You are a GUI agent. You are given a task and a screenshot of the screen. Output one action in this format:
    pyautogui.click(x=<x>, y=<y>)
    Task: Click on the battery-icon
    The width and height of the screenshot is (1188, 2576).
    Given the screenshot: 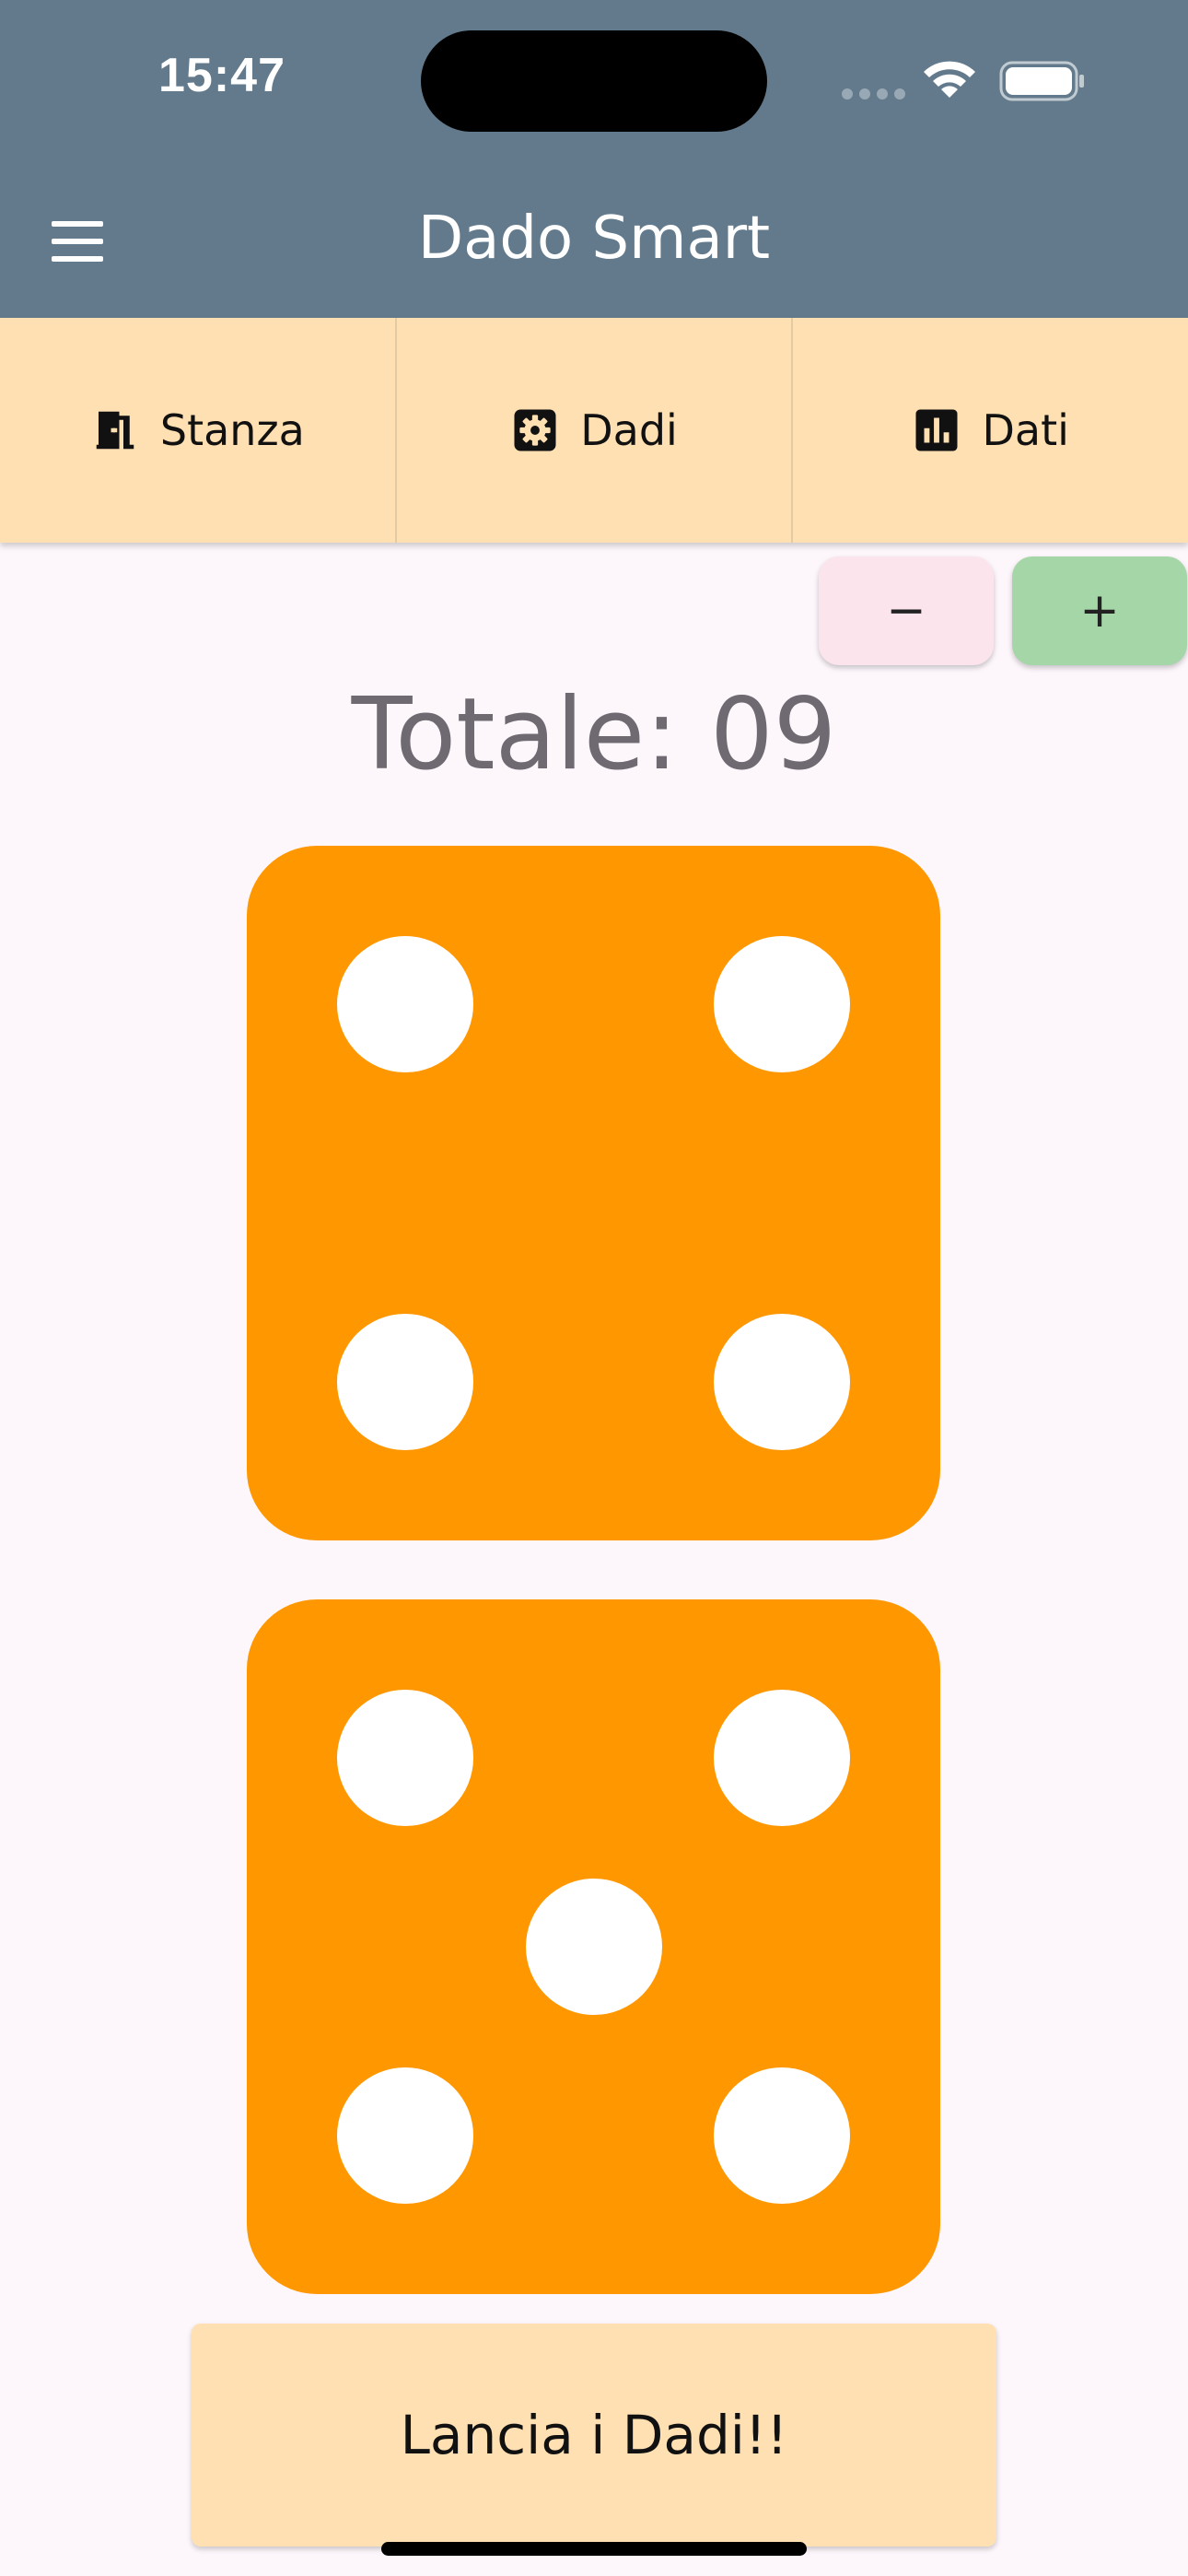 What is the action you would take?
    pyautogui.click(x=1041, y=81)
    